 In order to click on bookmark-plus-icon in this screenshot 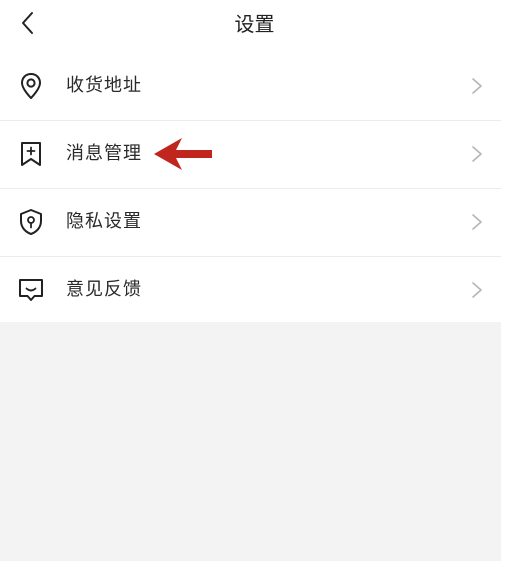, I will do `click(31, 154)`.